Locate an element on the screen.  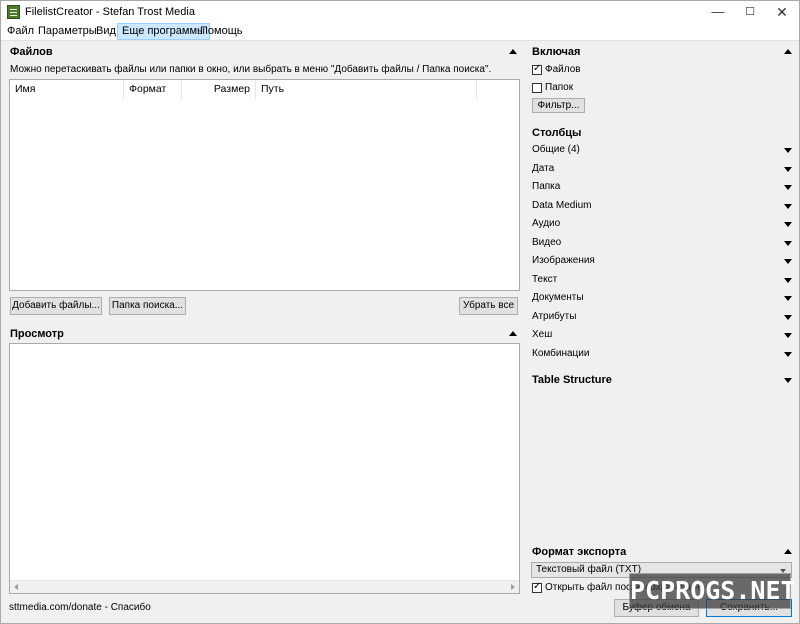
include-files-checkbox is located at coordinates (537, 69).